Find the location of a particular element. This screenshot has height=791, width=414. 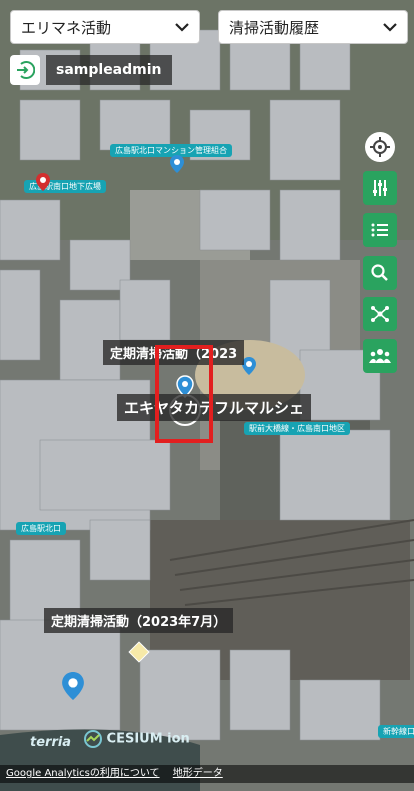

list-button is located at coordinates (380, 230).